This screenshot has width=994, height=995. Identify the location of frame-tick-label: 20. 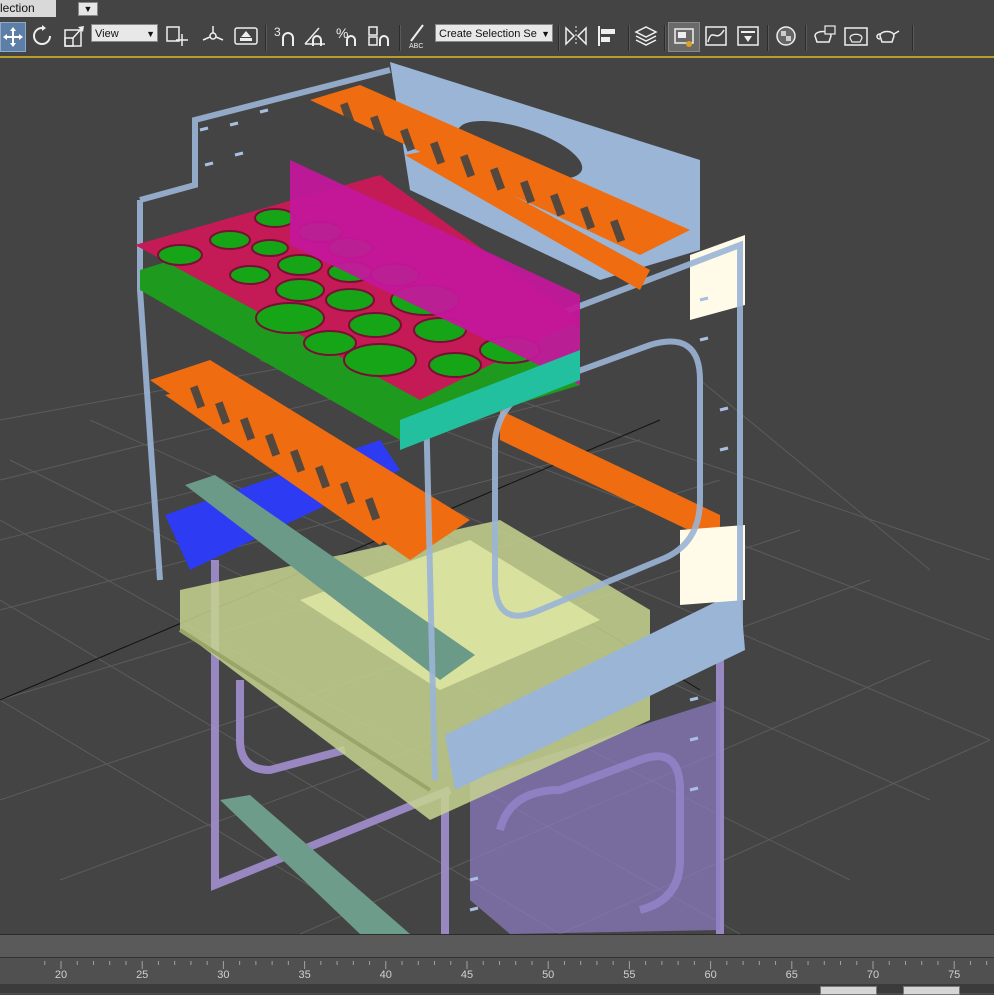
(61, 975).